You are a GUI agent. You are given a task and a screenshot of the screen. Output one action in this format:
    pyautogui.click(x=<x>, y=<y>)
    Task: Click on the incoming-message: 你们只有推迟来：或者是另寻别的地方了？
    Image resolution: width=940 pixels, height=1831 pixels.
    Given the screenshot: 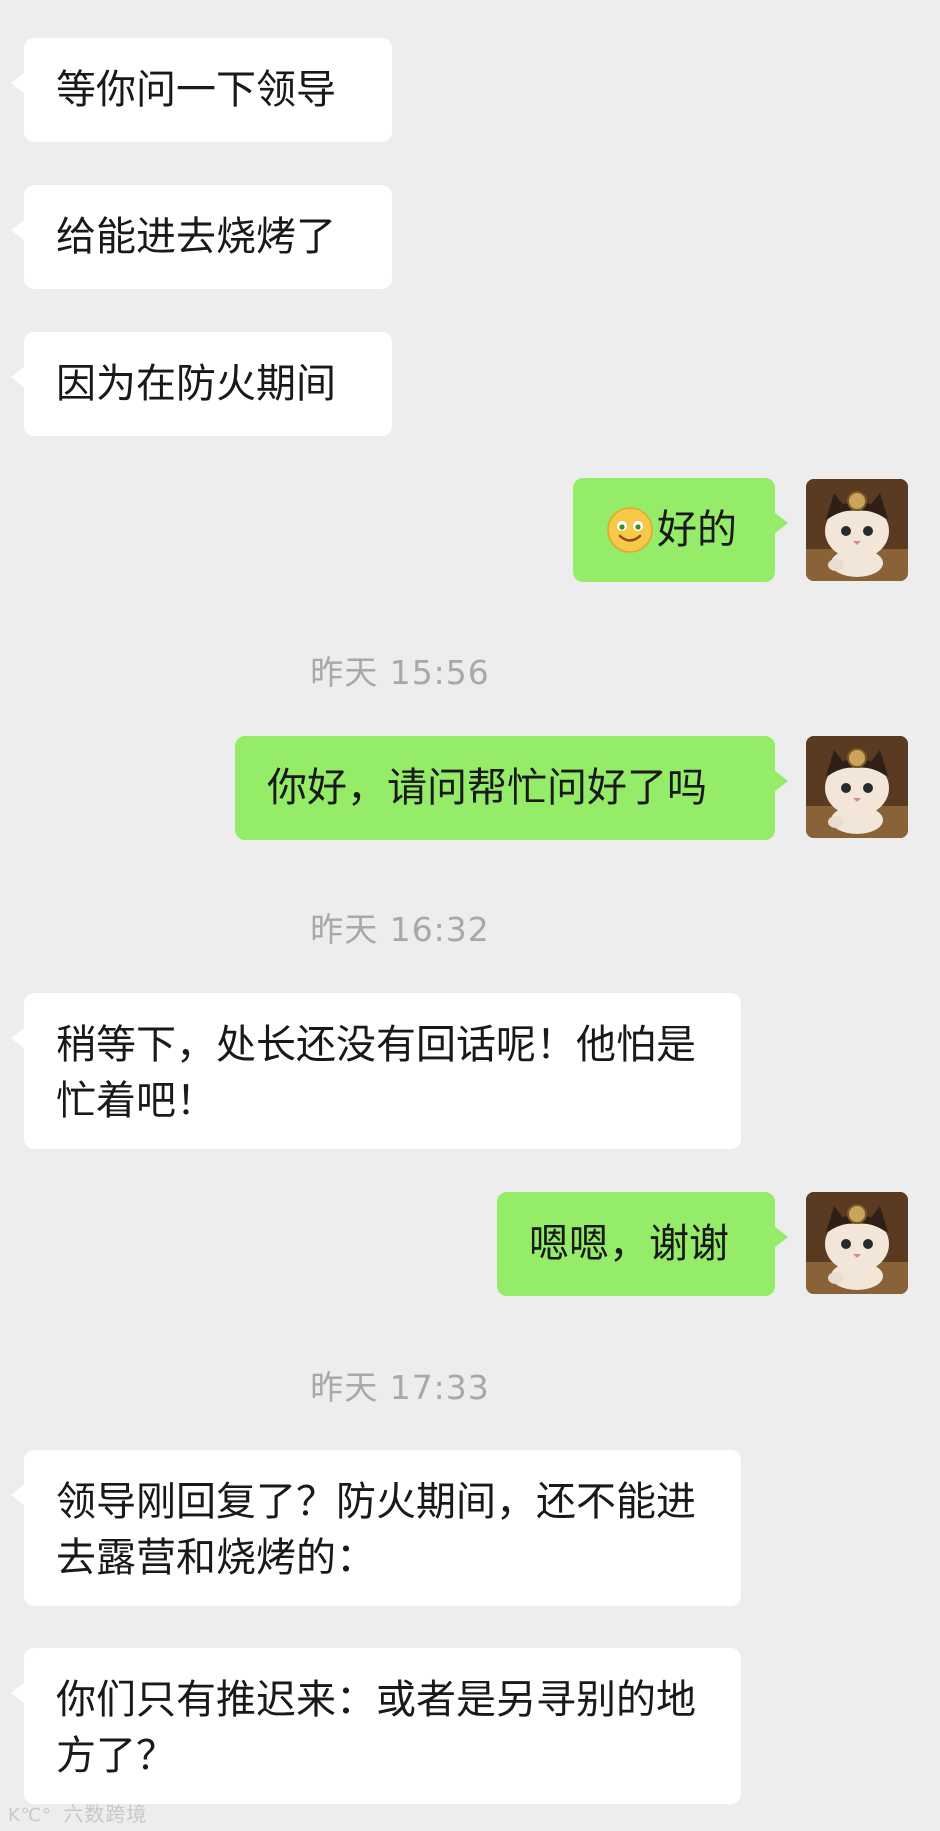 What is the action you would take?
    pyautogui.click(x=376, y=1726)
    